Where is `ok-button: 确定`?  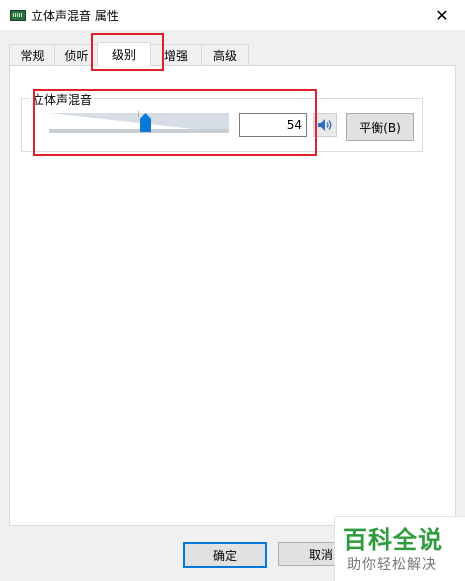
ok-button: 确定 is located at coordinates (225, 555).